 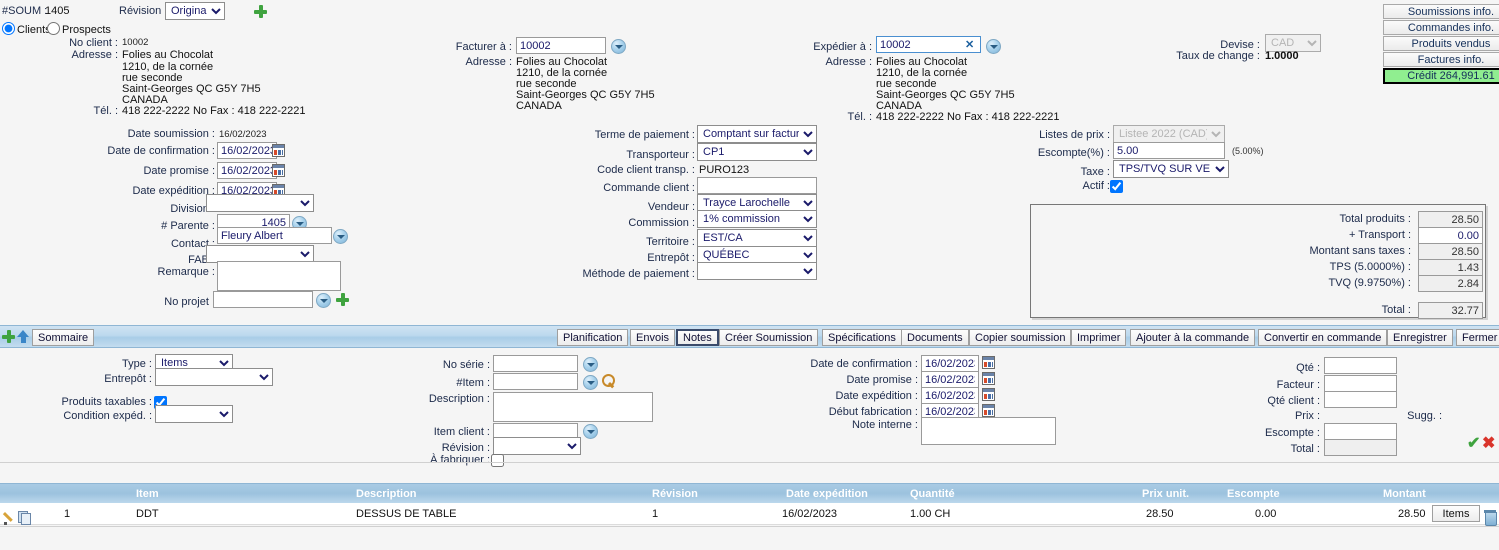 What do you see at coordinates (1441, 11) in the screenshot?
I see `soumissions-info-button: Soumissions info.` at bounding box center [1441, 11].